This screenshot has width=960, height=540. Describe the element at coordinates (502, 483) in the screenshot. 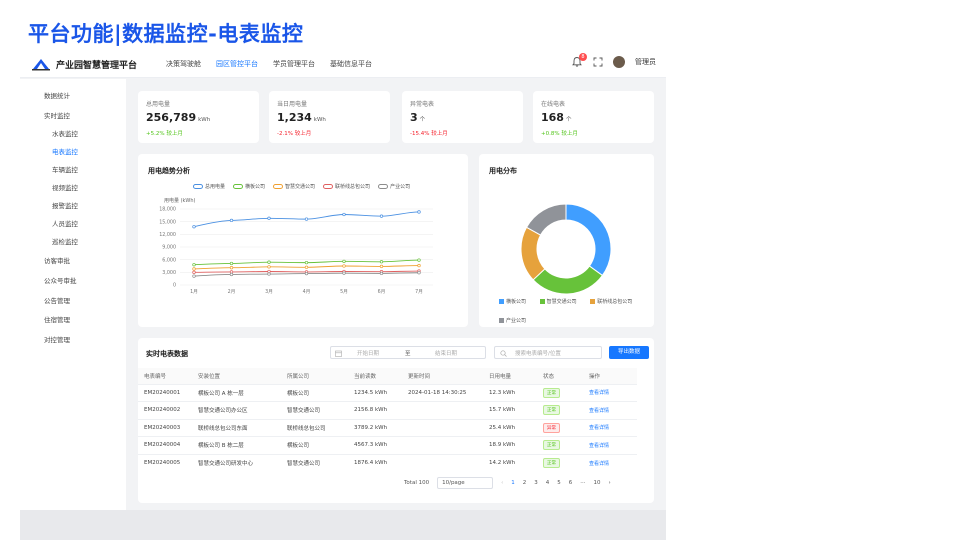

I see `prev-page-icon: ‹` at that location.